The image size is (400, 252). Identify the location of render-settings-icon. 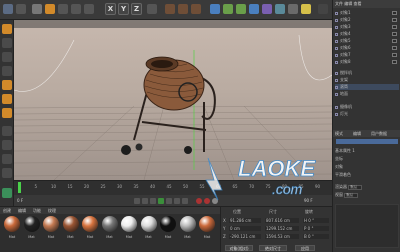
(196, 9).